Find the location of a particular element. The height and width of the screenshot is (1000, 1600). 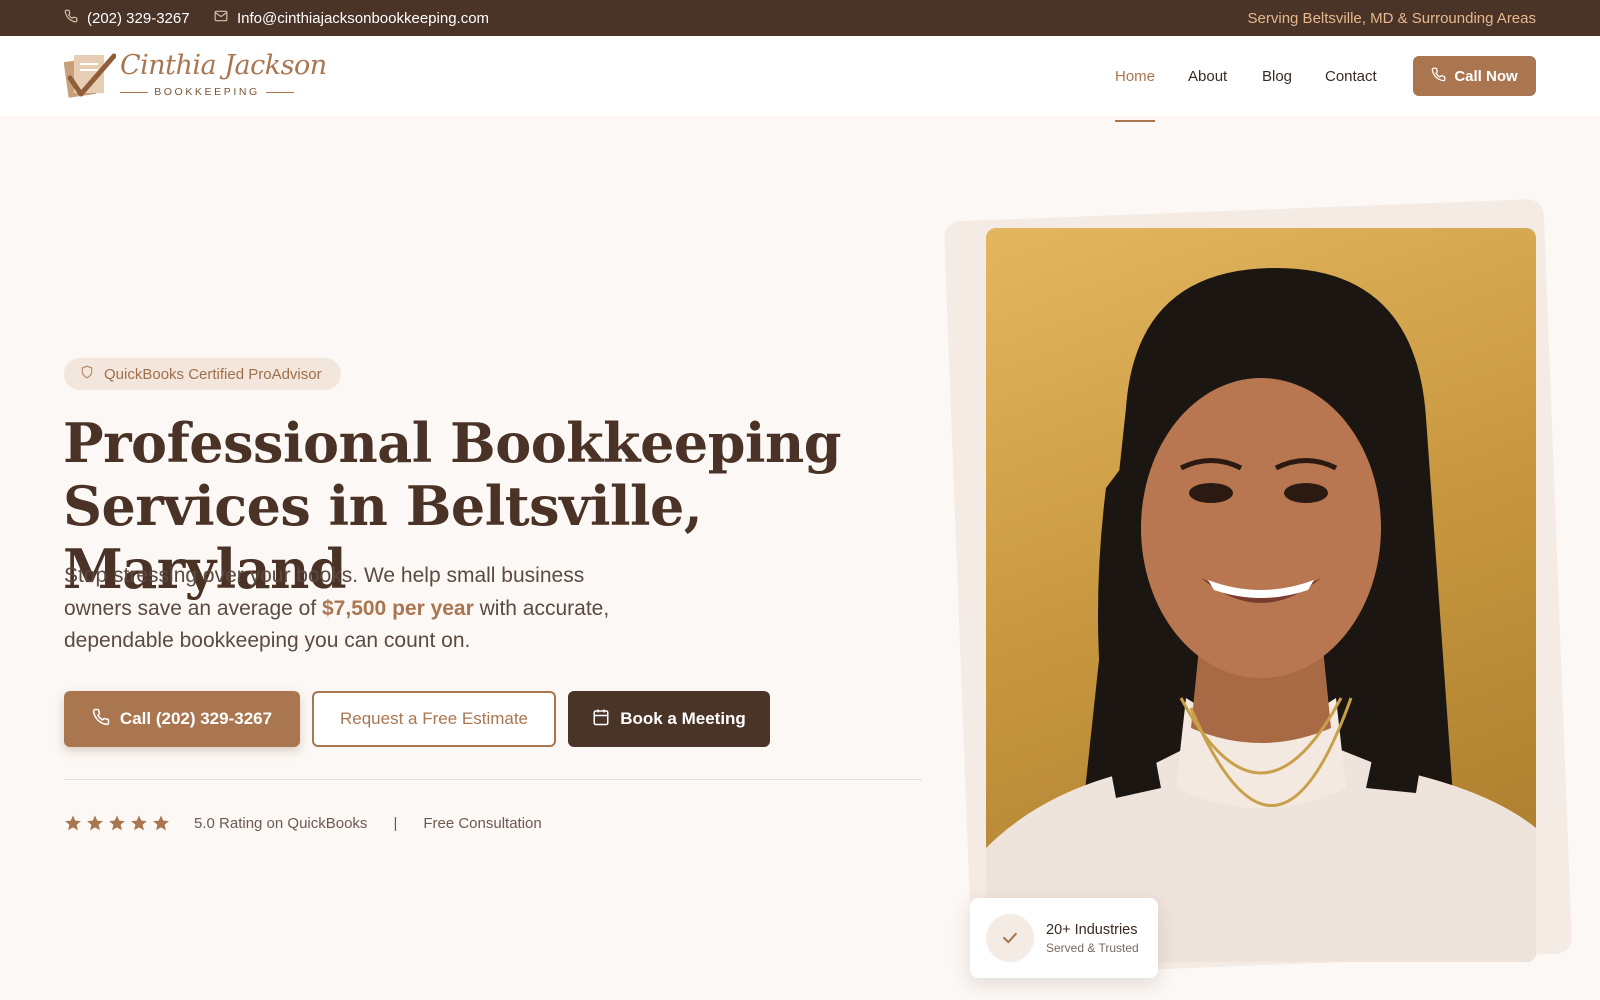

call-phone-button: Call (202) 329-3267 is located at coordinates (182, 719).